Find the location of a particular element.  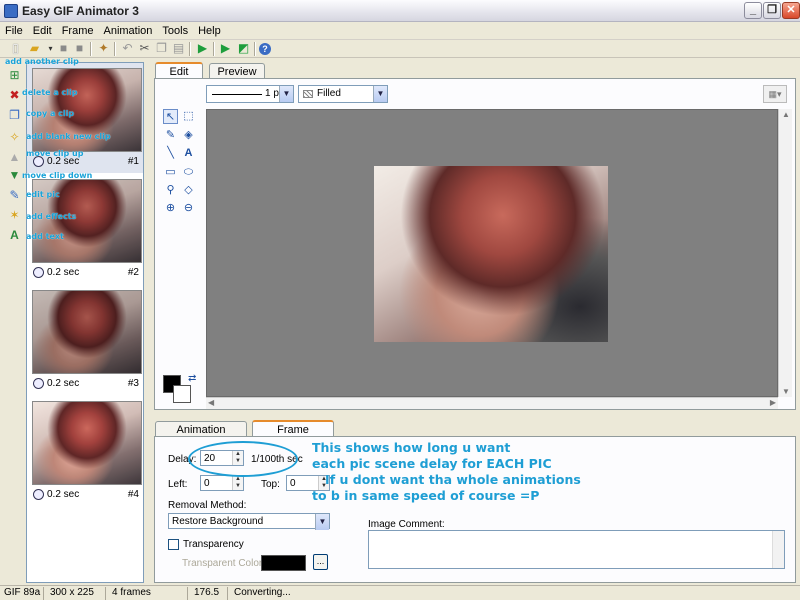

cut-icon: ✂ is located at coordinates (144, 48).